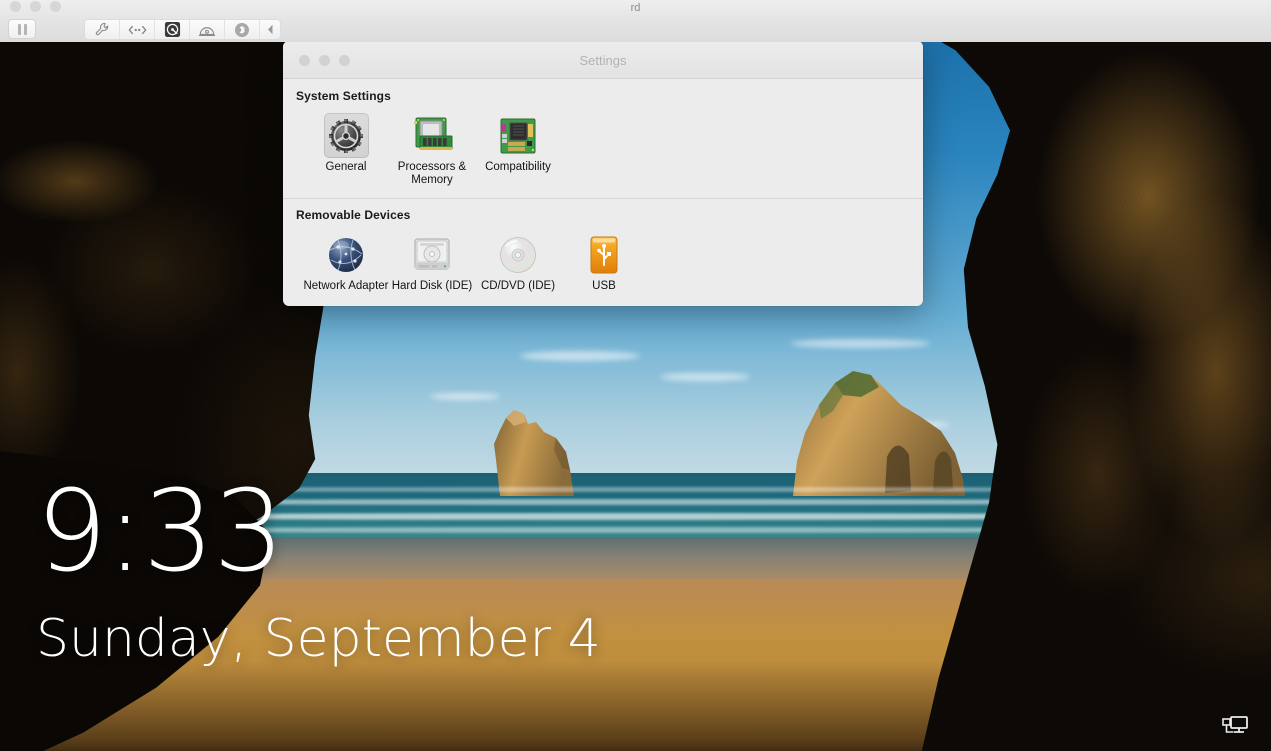 This screenshot has height=751, width=1271. Describe the element at coordinates (635, 21) in the screenshot. I see `host-window-chrome: rd` at that location.